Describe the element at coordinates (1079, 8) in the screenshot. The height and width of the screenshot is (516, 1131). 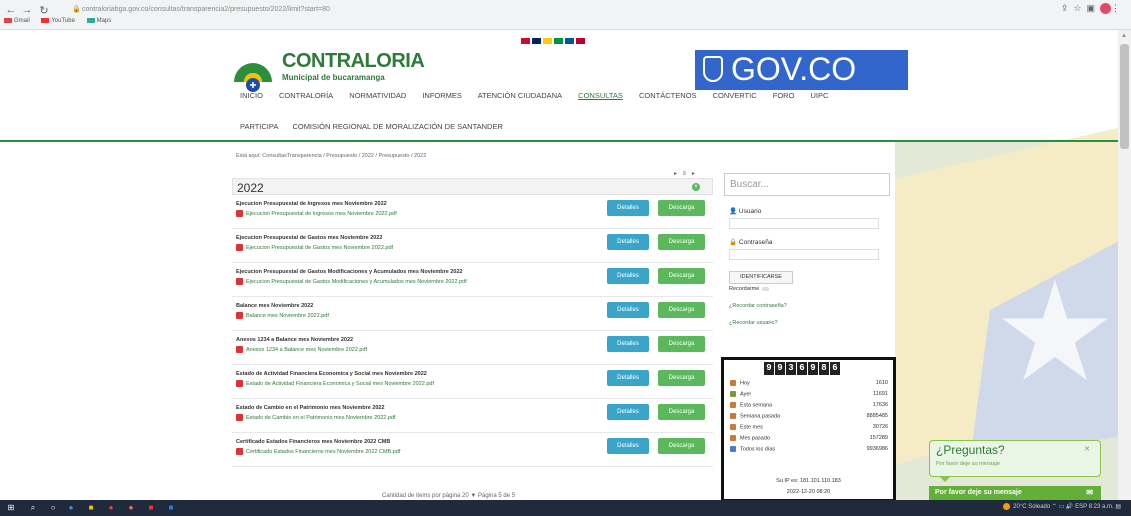
I see `star-icon: ☆` at that location.